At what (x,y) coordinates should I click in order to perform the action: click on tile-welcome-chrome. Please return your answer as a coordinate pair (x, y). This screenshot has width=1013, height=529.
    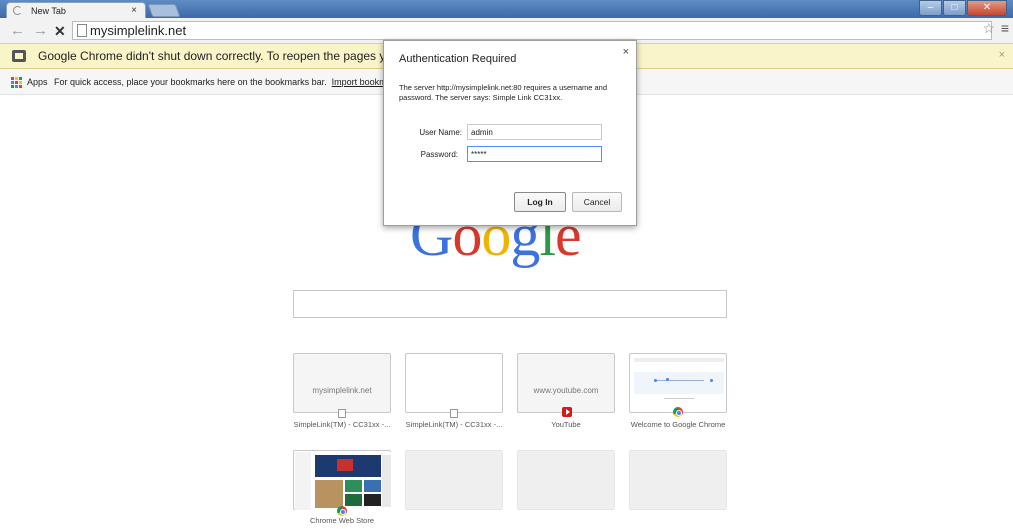
    Looking at the image, I should click on (678, 383).